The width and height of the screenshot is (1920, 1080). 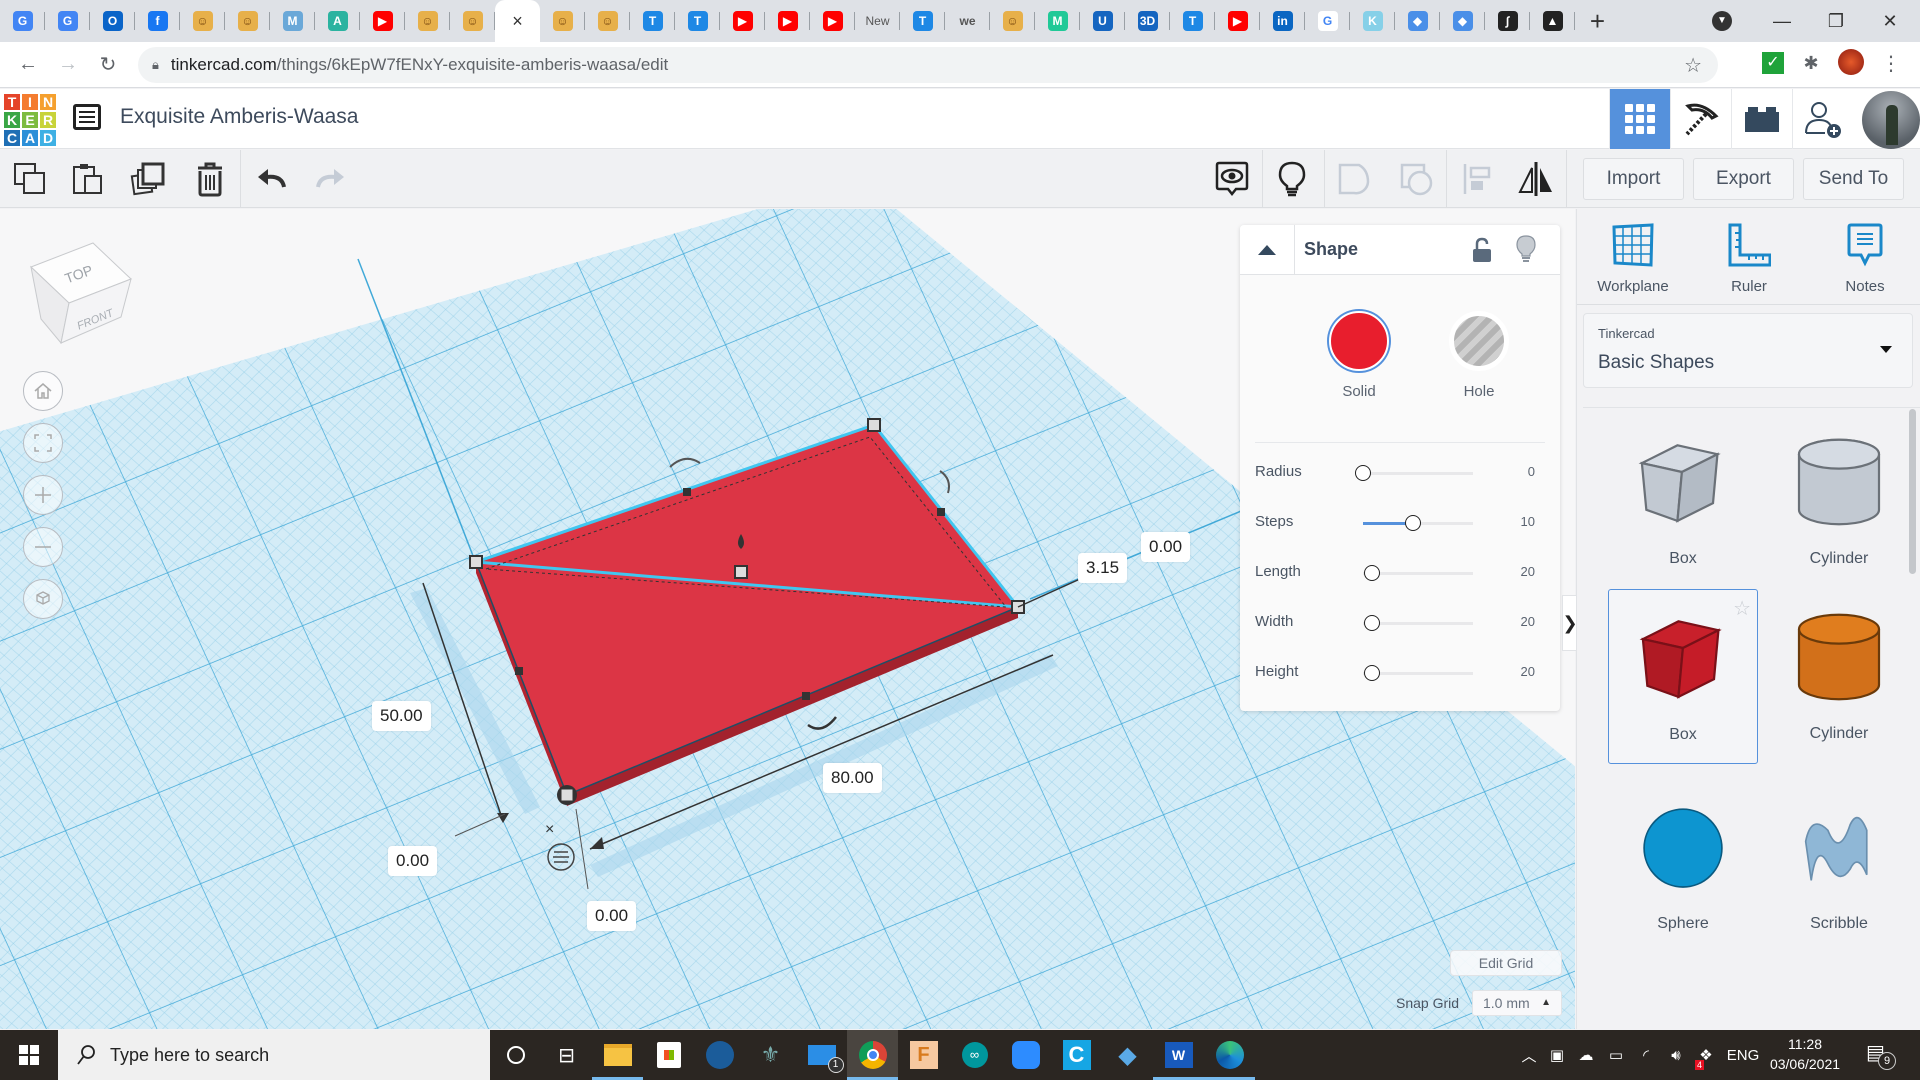 I want to click on copy-button, so click(x=30, y=179).